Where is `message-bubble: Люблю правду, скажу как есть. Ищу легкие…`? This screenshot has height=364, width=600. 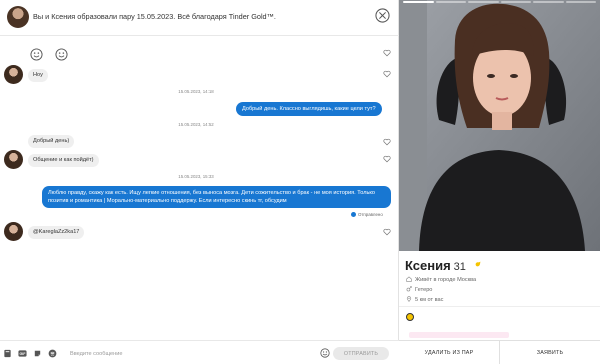
message-bubble: Люблю правду, скажу как есть. Ищу легкие… is located at coordinates (216, 197).